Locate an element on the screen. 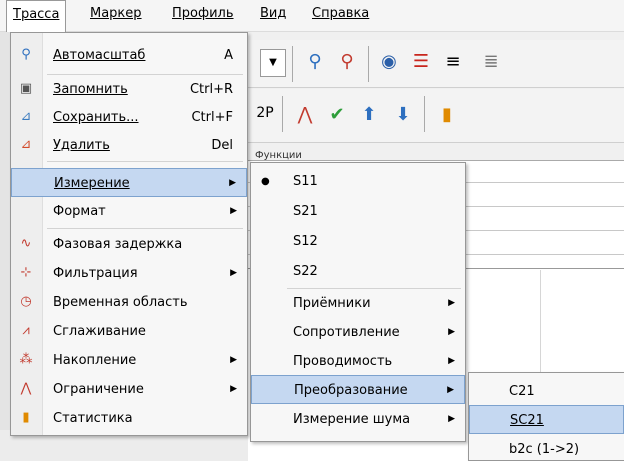 Image resolution: width=624 pixels, height=461 pixels. menu-item-label: Статистика is located at coordinates (93, 418).